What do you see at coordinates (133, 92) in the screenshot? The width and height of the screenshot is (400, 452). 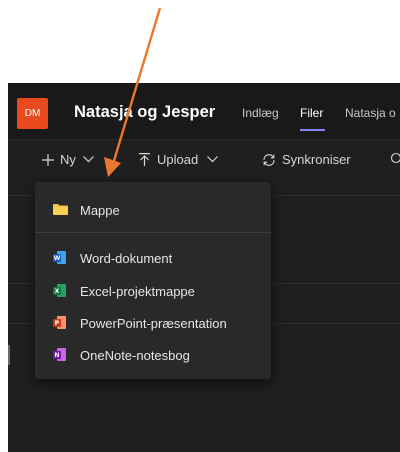 I see `annotation-arrow` at bounding box center [133, 92].